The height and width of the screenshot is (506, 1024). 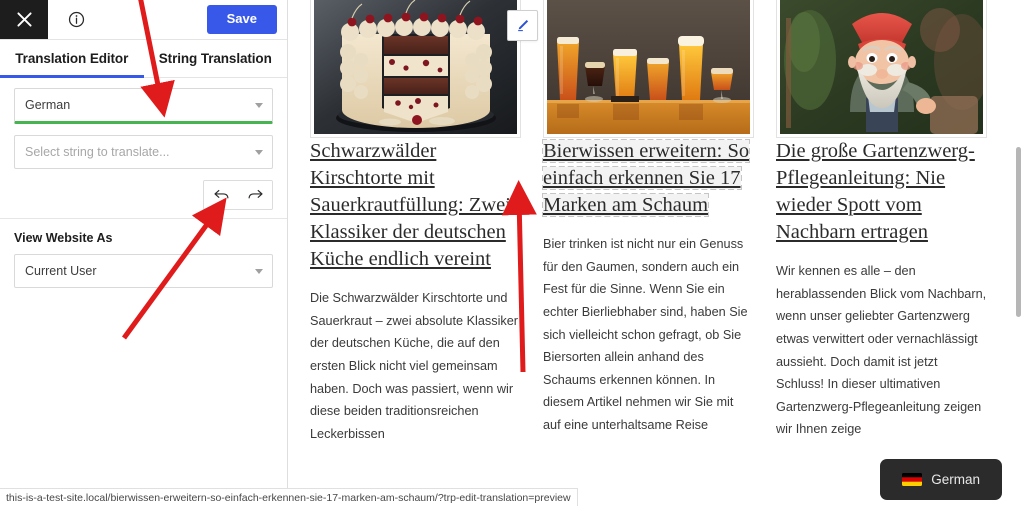 I want to click on save-button-wrap: Save, so click(x=246, y=19).